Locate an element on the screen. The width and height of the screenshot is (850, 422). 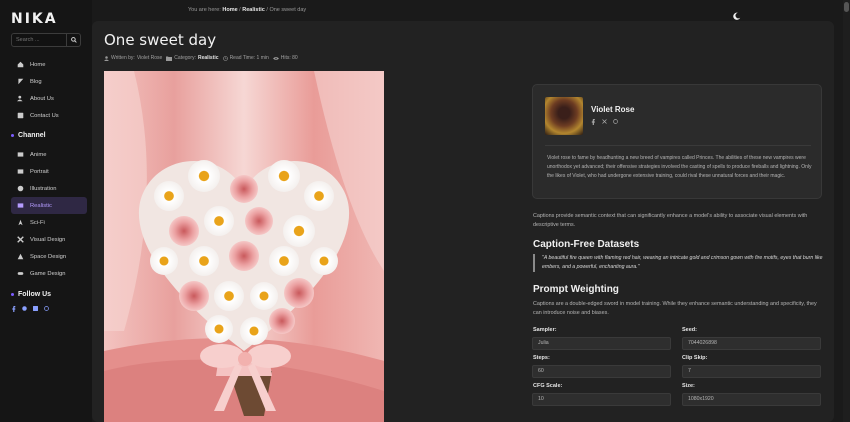
meta-category-link: Realistic is located at coordinates (208, 58).